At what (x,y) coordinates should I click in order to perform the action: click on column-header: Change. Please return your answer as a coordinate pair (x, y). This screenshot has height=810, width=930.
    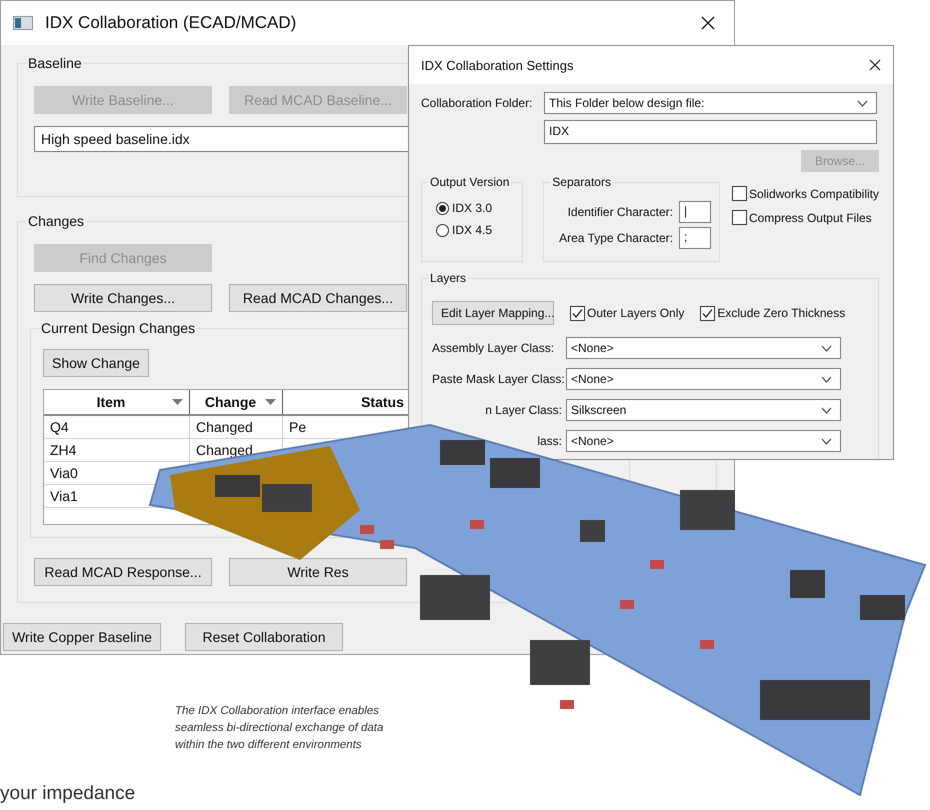
    Looking at the image, I should click on (236, 402).